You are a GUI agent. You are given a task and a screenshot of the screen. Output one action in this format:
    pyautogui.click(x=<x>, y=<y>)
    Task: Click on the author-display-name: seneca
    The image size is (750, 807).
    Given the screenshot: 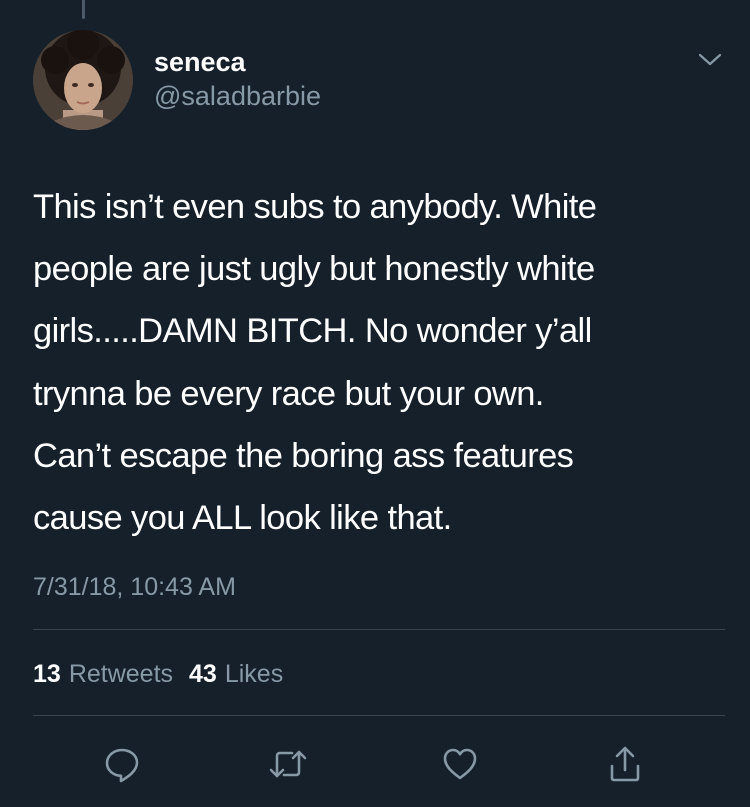 What is the action you would take?
    pyautogui.click(x=237, y=62)
    